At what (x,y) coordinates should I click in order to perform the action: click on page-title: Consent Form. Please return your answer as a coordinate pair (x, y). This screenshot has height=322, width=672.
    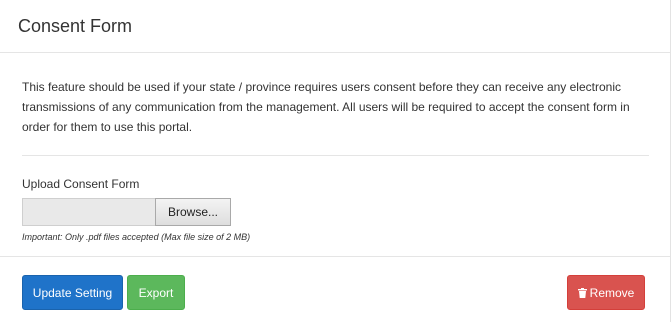
    Looking at the image, I should click on (75, 26).